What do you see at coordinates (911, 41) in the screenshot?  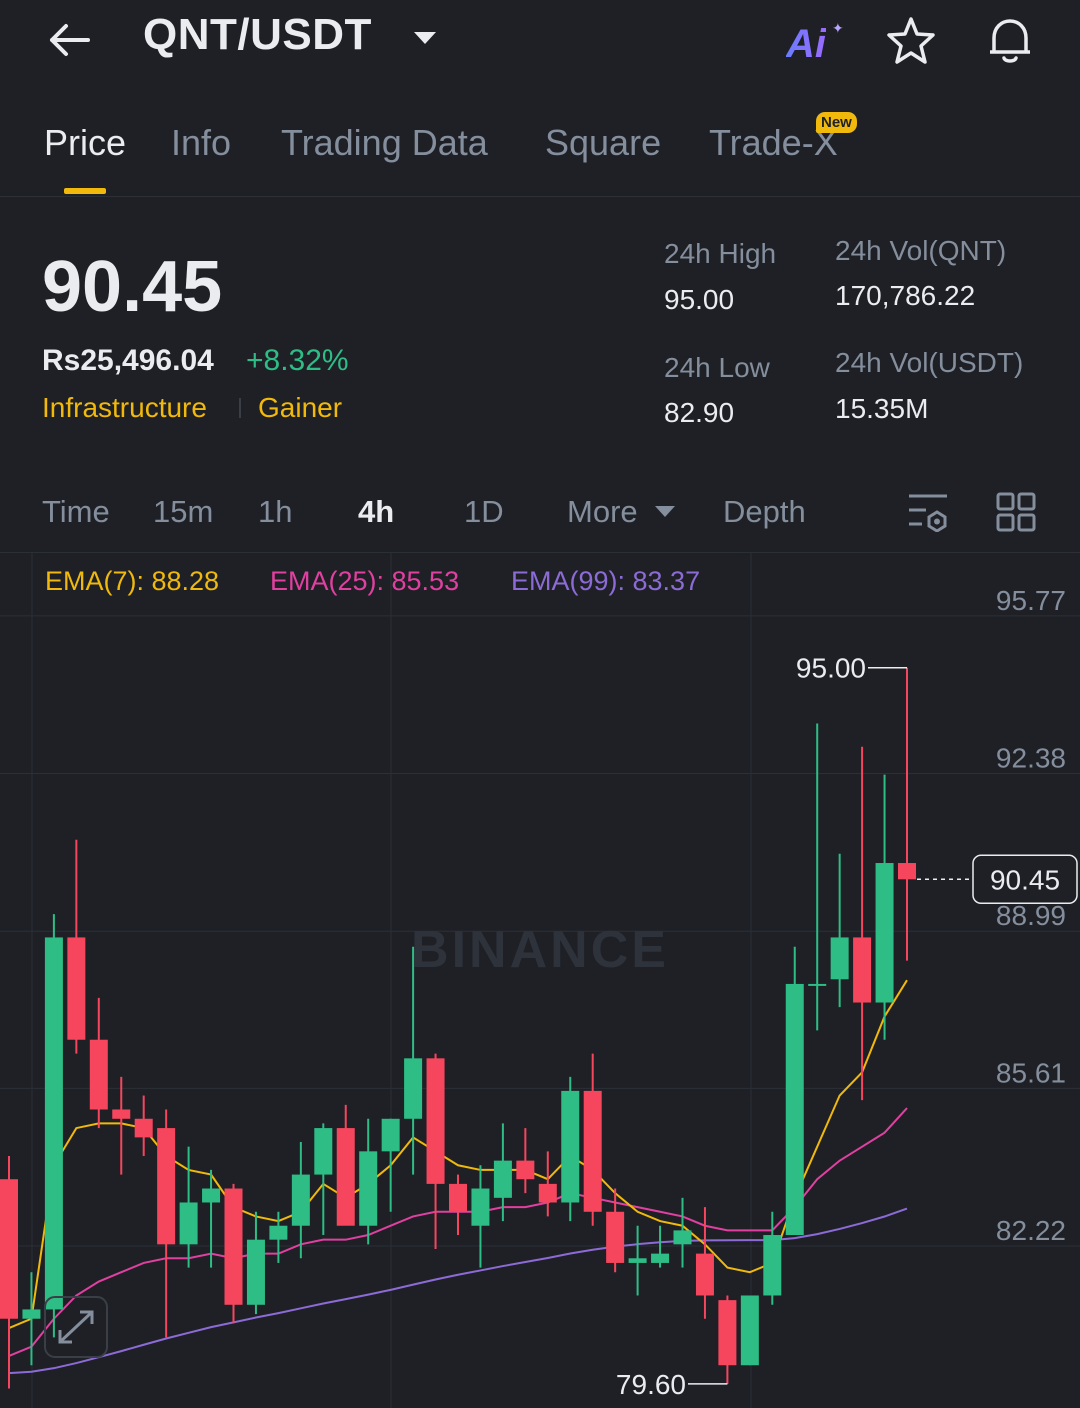 I see `star-icon` at bounding box center [911, 41].